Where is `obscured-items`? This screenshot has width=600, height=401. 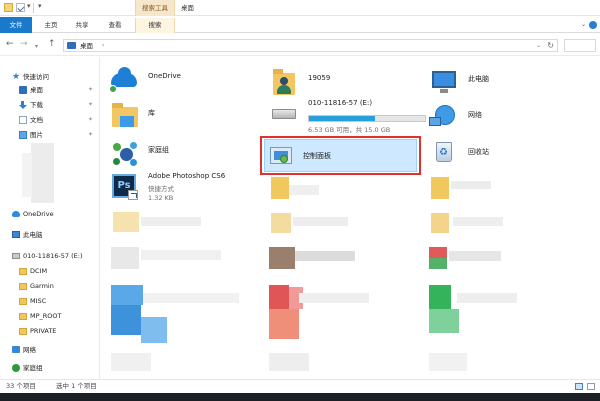 obscured-items is located at coordinates (42, 173).